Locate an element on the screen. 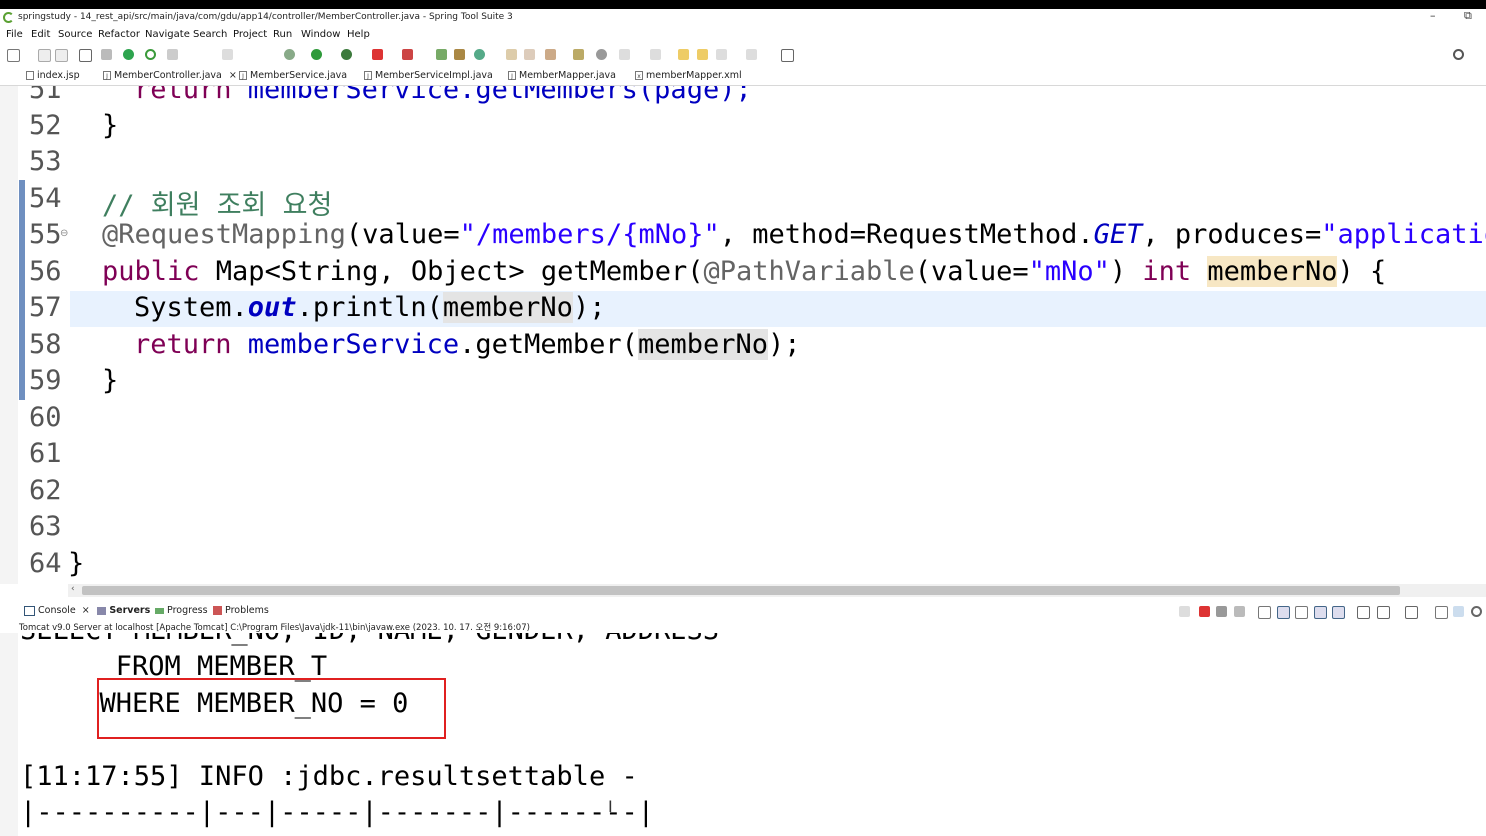 The height and width of the screenshot is (836, 1486). scroll-lock-icon is located at coordinates (1283, 612).